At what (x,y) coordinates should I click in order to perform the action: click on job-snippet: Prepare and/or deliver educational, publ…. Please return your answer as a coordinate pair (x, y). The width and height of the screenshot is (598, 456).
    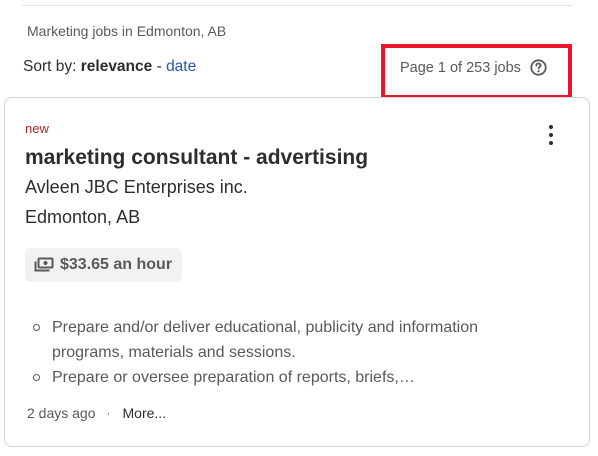
    Looking at the image, I should click on (291, 352).